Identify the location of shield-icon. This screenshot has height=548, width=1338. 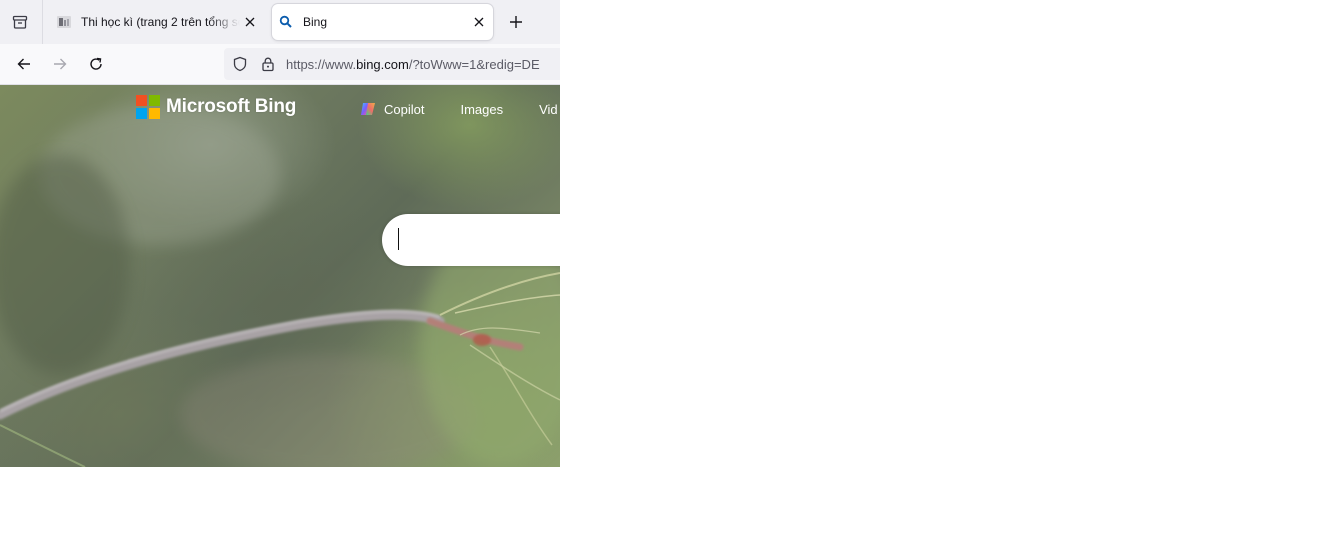
(240, 64).